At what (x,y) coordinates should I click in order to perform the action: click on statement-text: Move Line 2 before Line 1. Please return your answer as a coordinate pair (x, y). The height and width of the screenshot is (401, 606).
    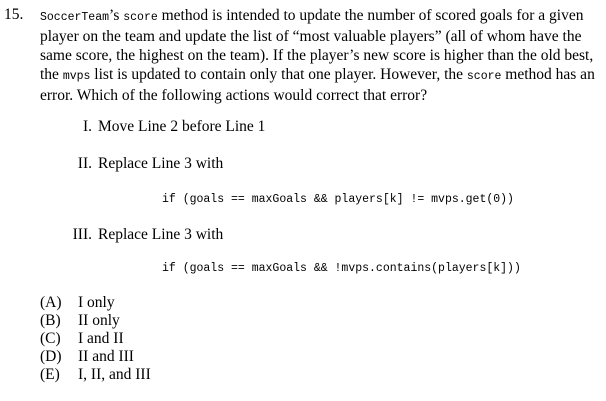
    Looking at the image, I should click on (182, 126).